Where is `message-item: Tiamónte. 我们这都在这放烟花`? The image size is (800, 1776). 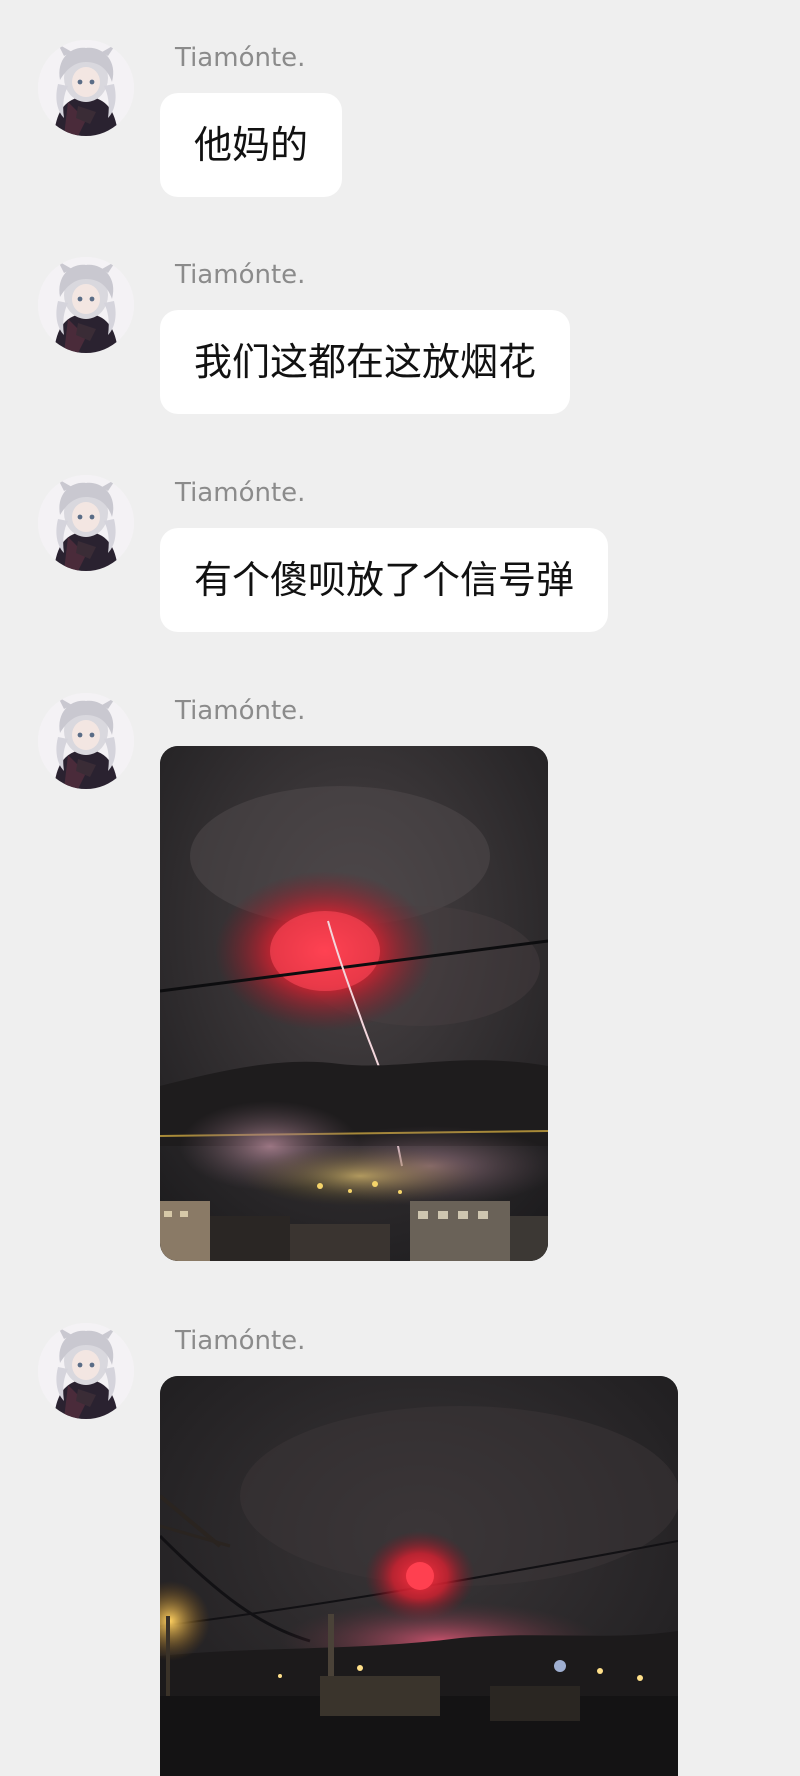
message-item: Tiamónte. 我们这都在这放烟花 is located at coordinates (400, 342).